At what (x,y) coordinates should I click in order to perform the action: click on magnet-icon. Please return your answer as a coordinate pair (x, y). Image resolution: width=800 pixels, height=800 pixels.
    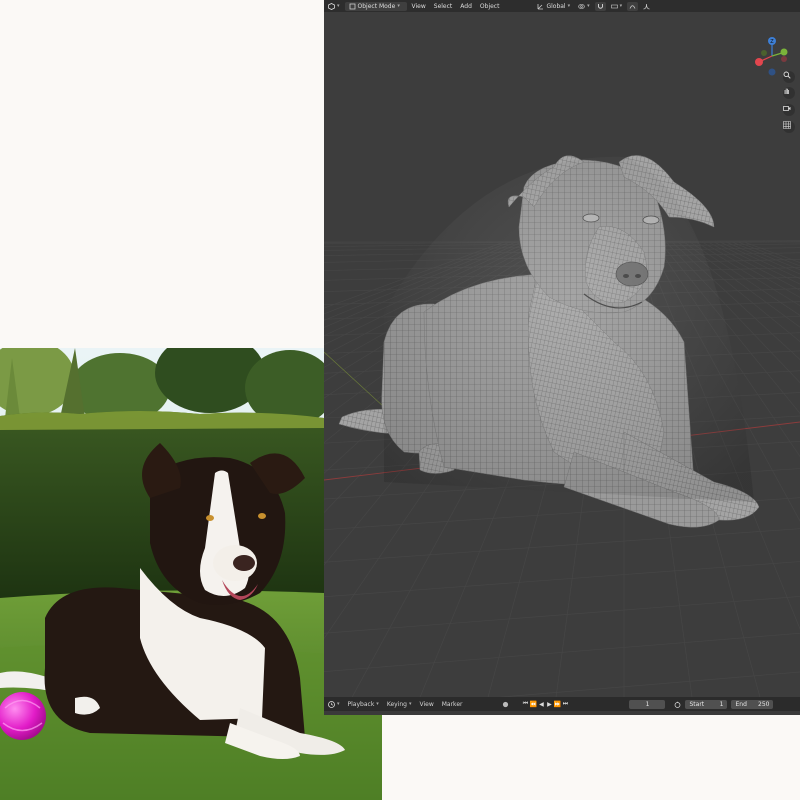
    Looking at the image, I should click on (600, 6).